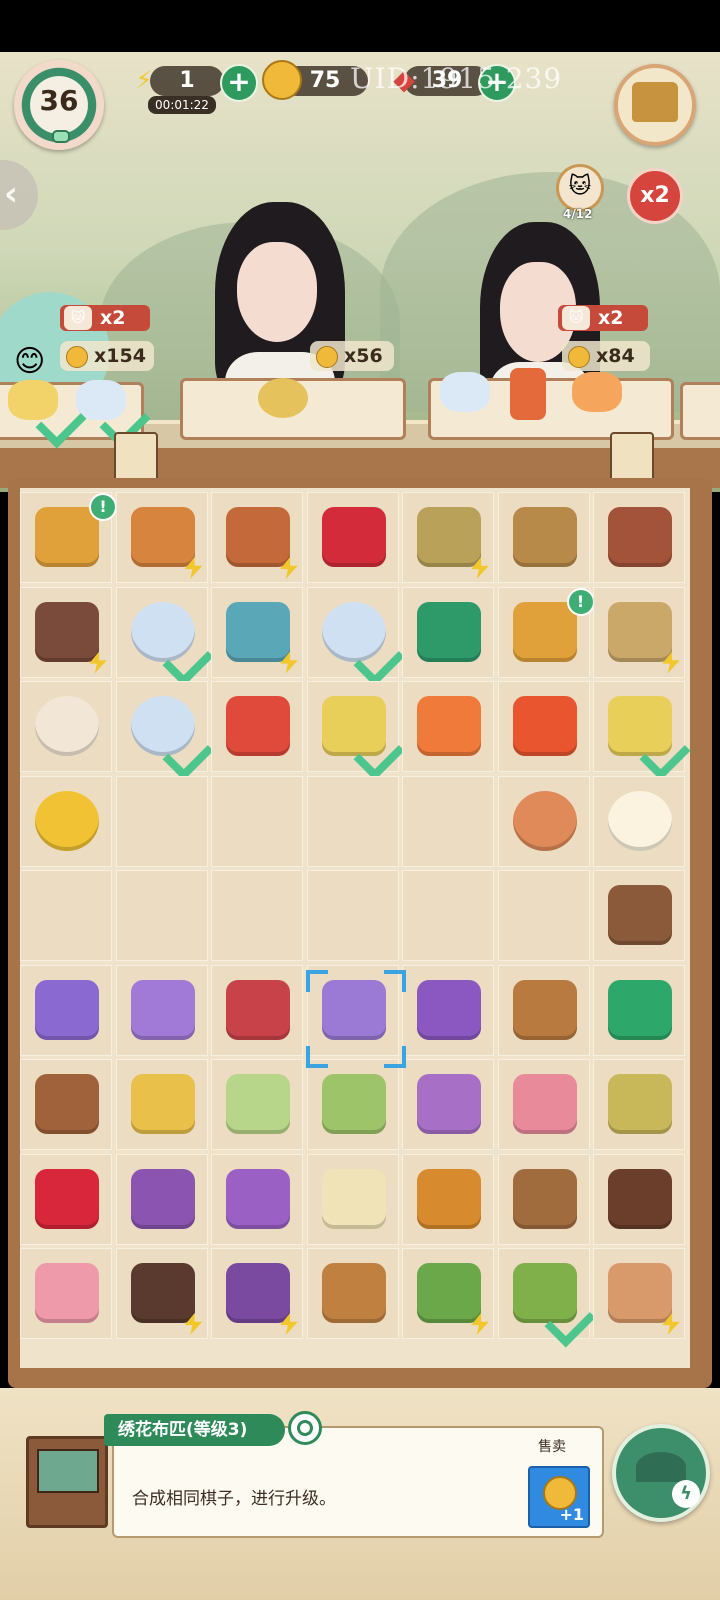 This screenshot has height=1600, width=720. I want to click on red-gem-cluster-icon, so click(67, 1198).